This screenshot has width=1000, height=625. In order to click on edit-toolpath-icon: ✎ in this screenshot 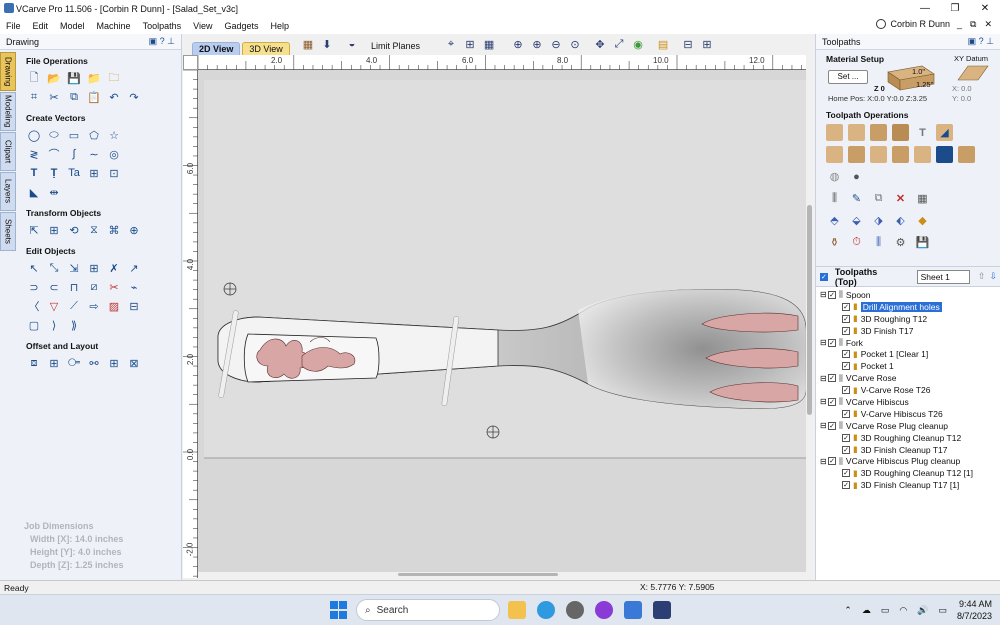, I will do `click(856, 198)`.